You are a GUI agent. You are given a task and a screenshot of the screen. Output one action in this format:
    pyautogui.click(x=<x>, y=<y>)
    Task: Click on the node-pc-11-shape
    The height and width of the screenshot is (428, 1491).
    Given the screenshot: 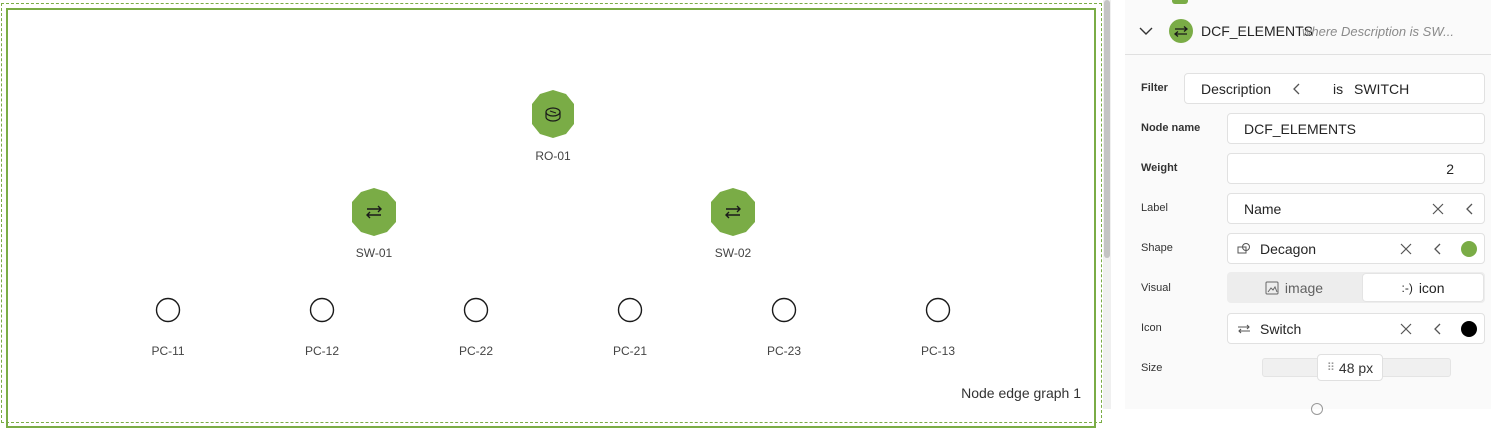 What is the action you would take?
    pyautogui.click(x=168, y=310)
    